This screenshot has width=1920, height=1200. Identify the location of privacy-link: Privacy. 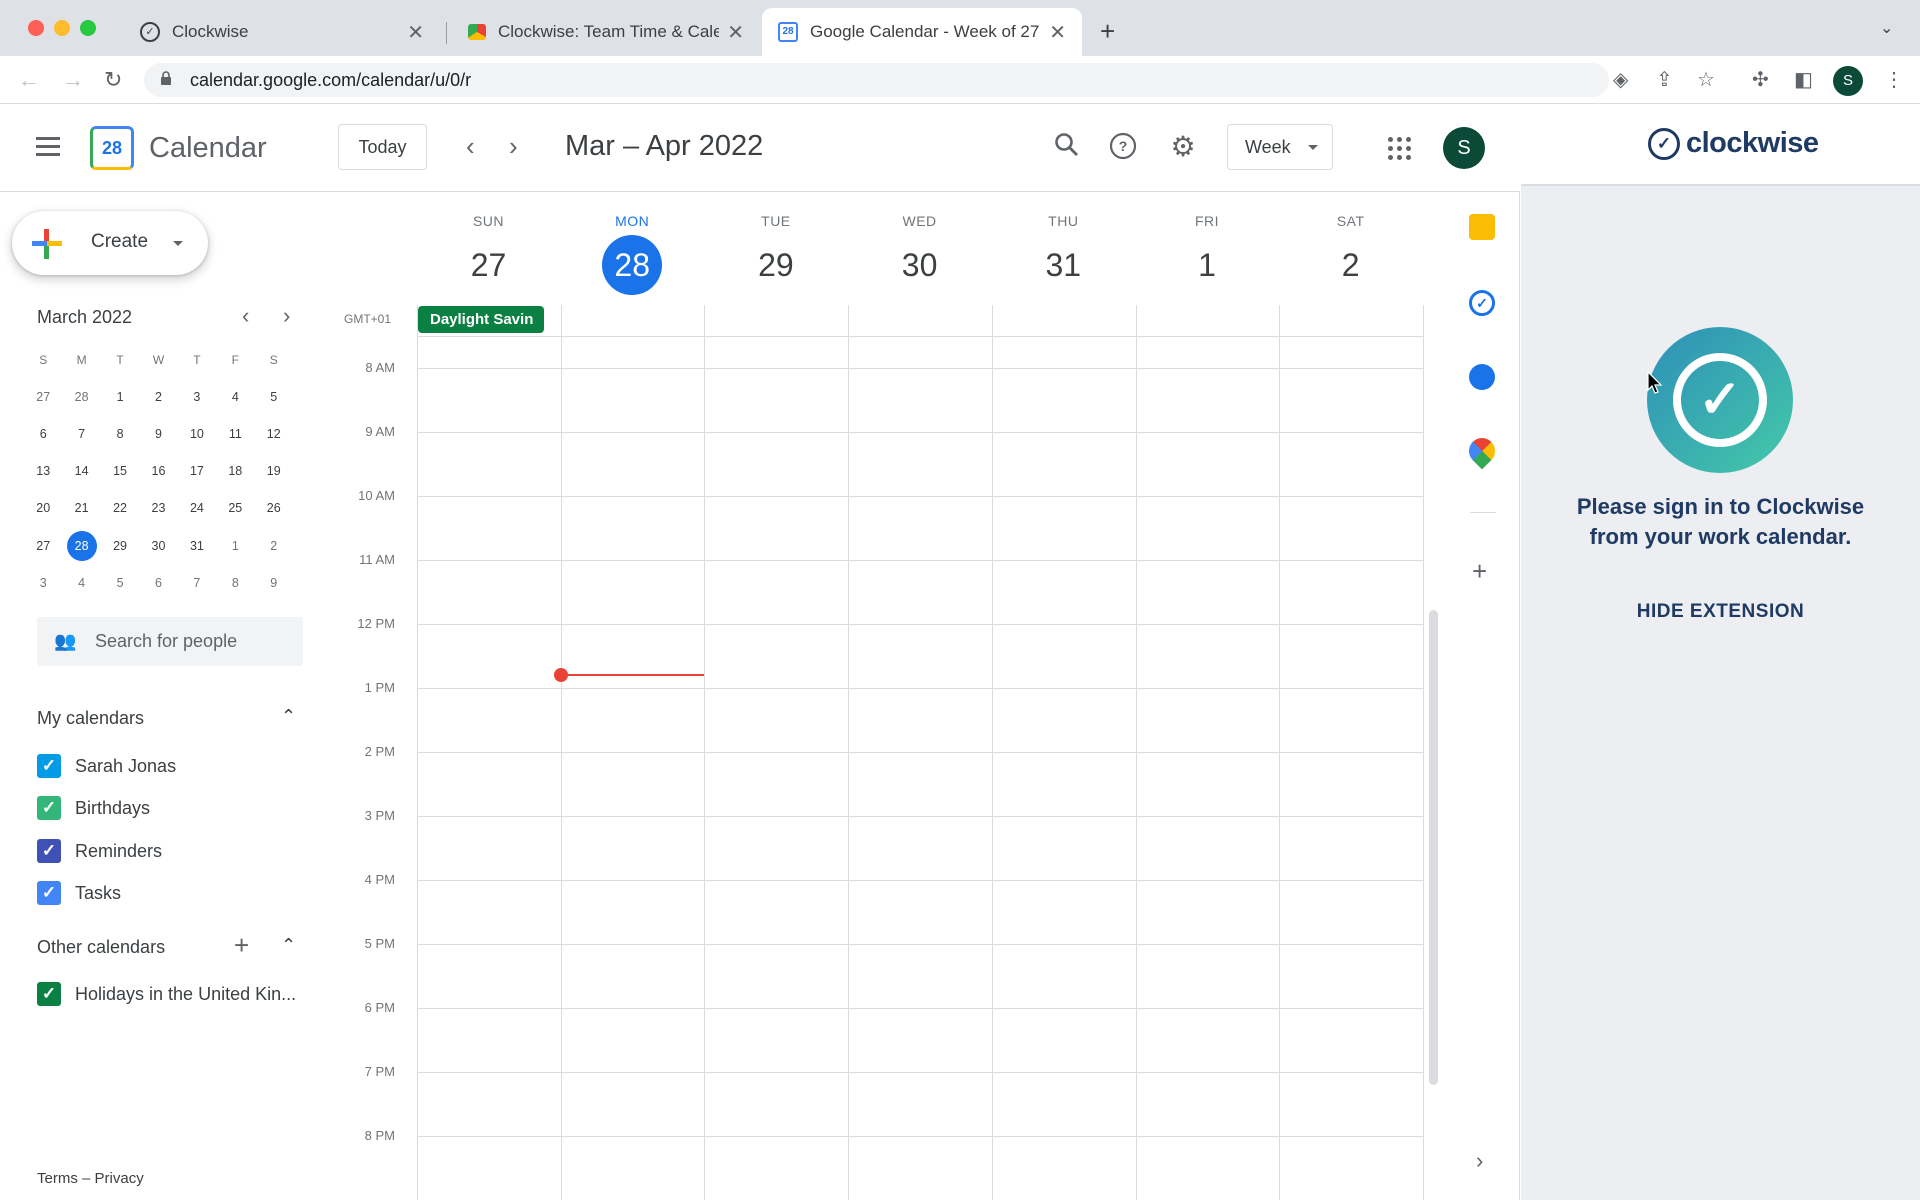
(119, 1178).